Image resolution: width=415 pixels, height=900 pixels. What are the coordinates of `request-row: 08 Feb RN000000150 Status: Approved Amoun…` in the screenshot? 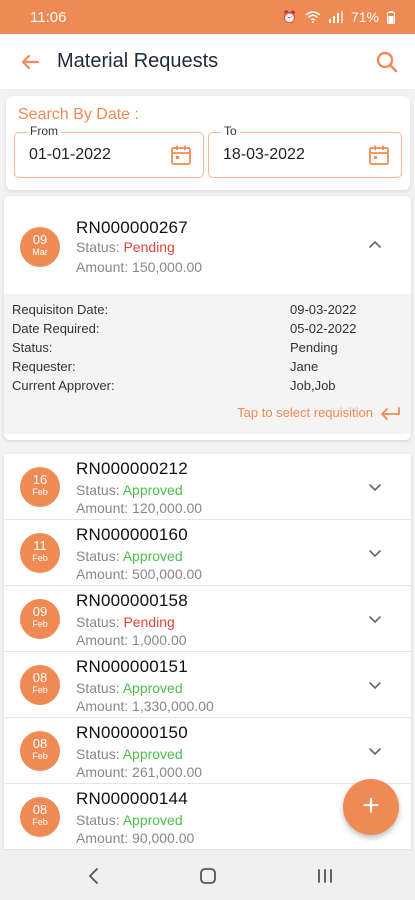 It's located at (207, 751).